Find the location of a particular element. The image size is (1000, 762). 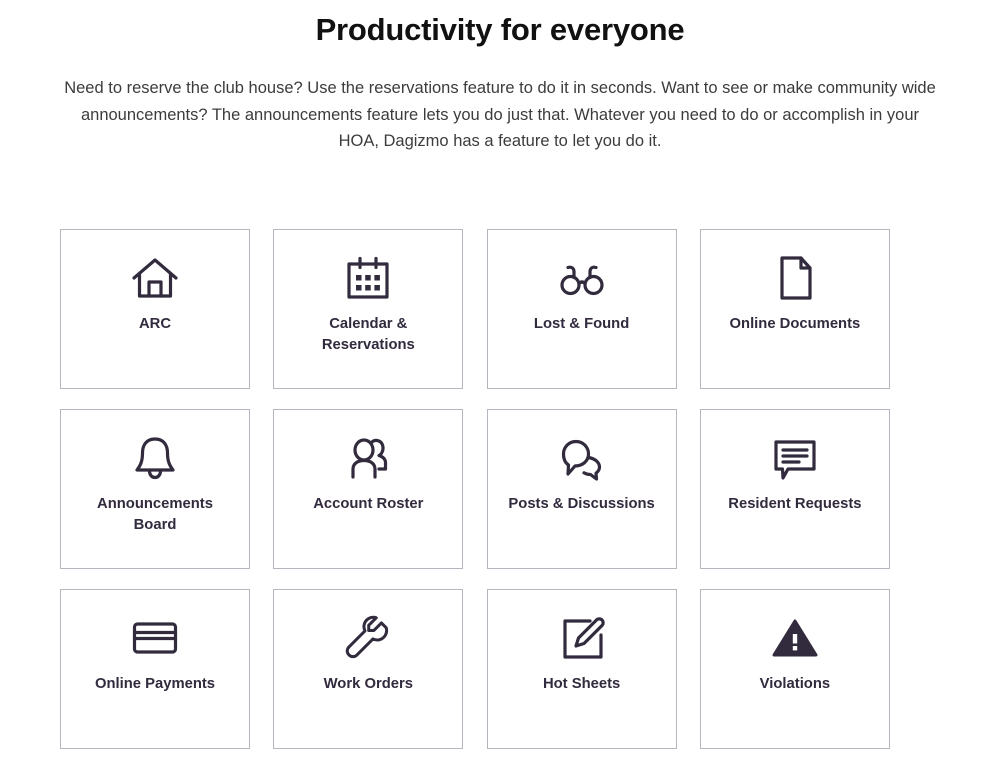

glasses-icon is located at coordinates (582, 278).